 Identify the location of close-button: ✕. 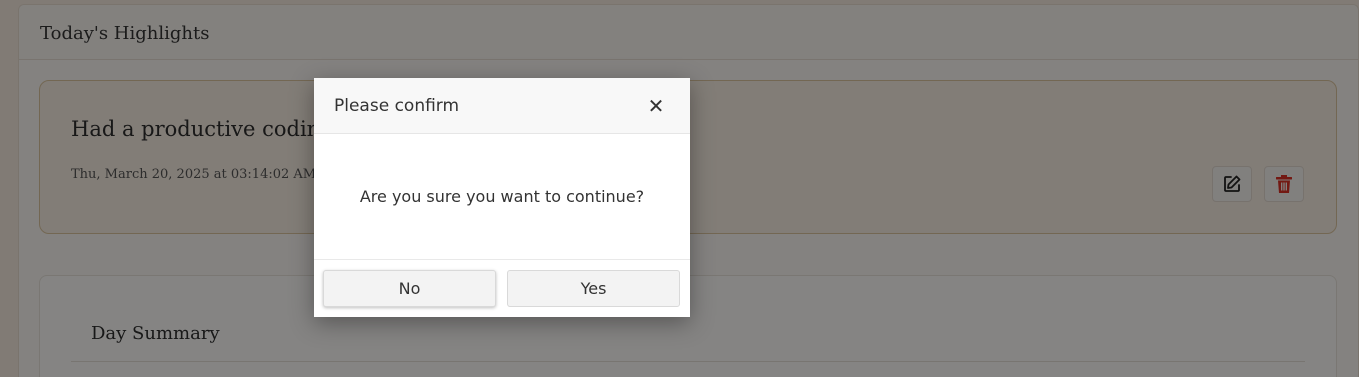
(656, 106).